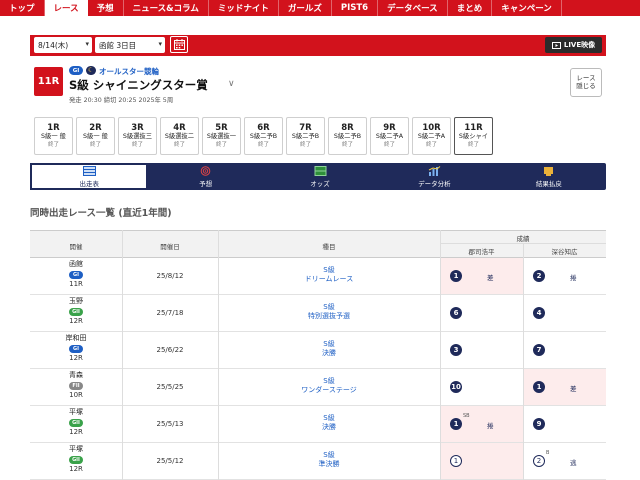  What do you see at coordinates (179, 136) in the screenshot?
I see `race-tab: 4R S級選抜二 終了` at bounding box center [179, 136].